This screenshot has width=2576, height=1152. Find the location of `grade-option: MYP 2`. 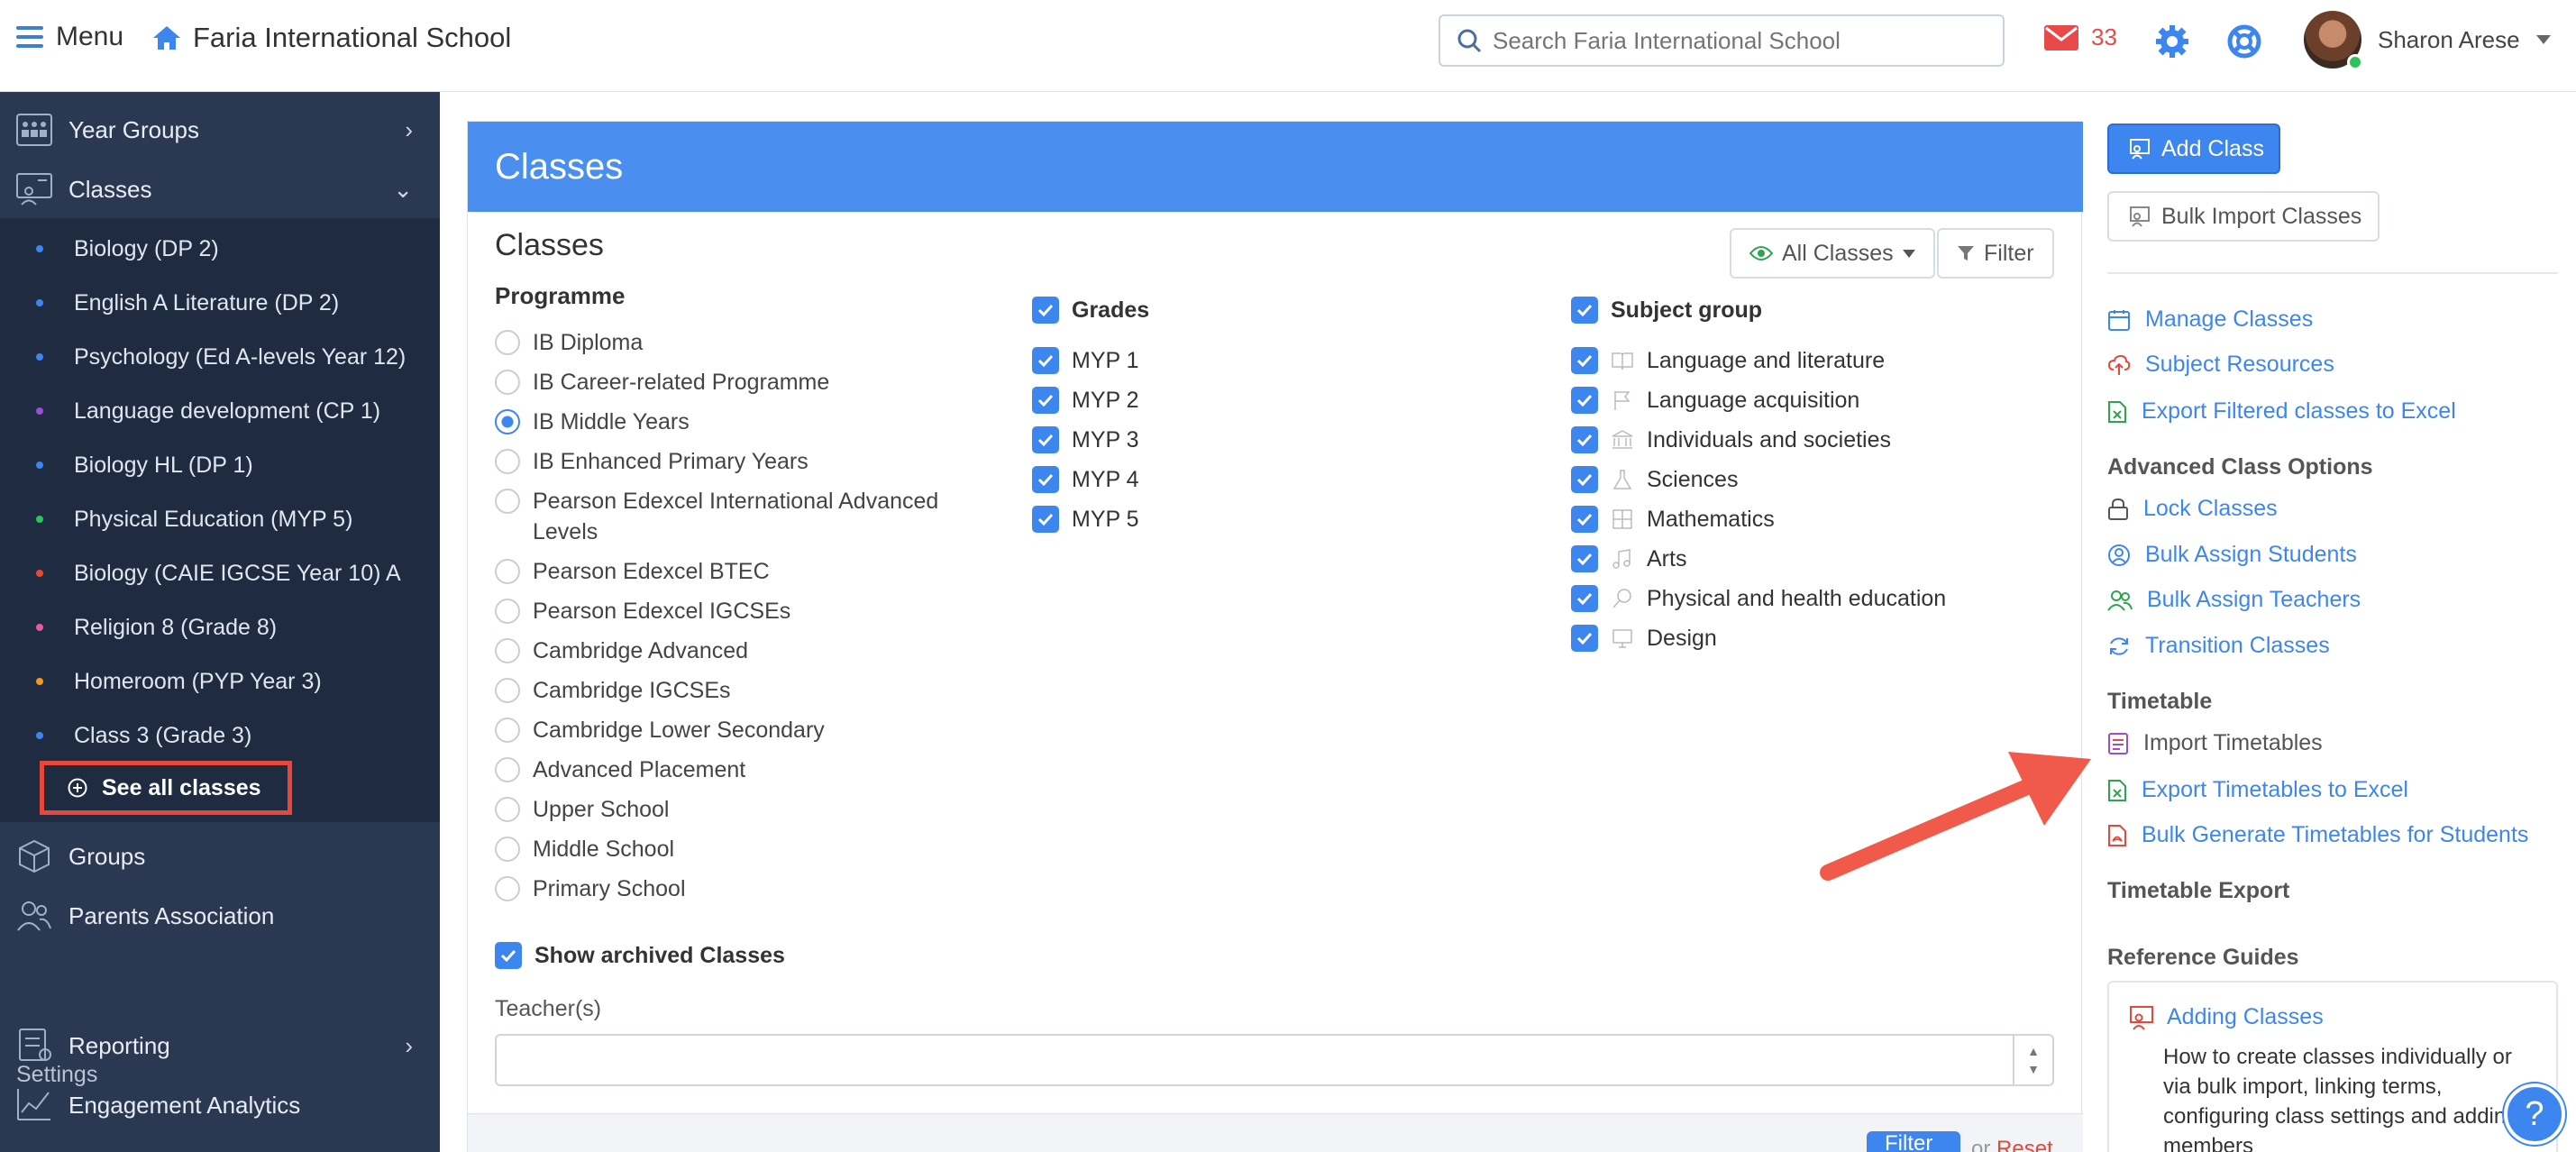

grade-option: MYP 2 is located at coordinates (1085, 400).